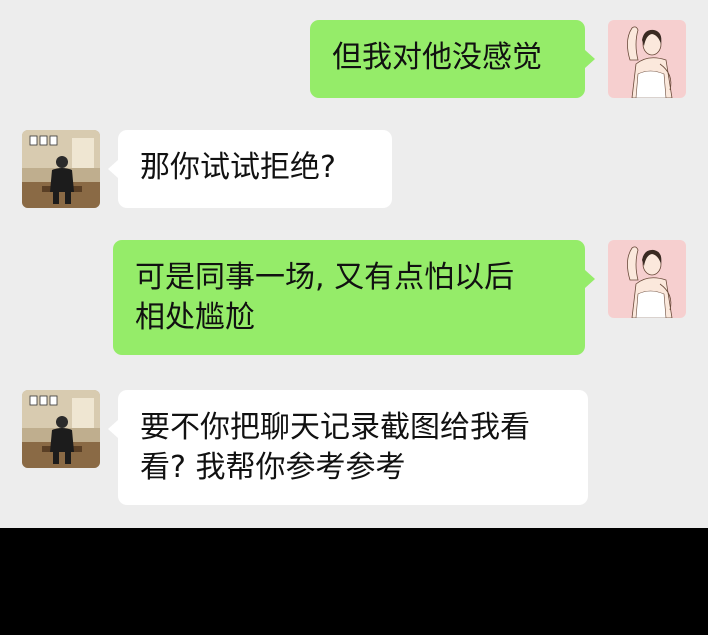  What do you see at coordinates (349, 297) in the screenshot?
I see `message-bubble-outgoing: 可是同事一场, 又有点怕以后 相处尴尬` at bounding box center [349, 297].